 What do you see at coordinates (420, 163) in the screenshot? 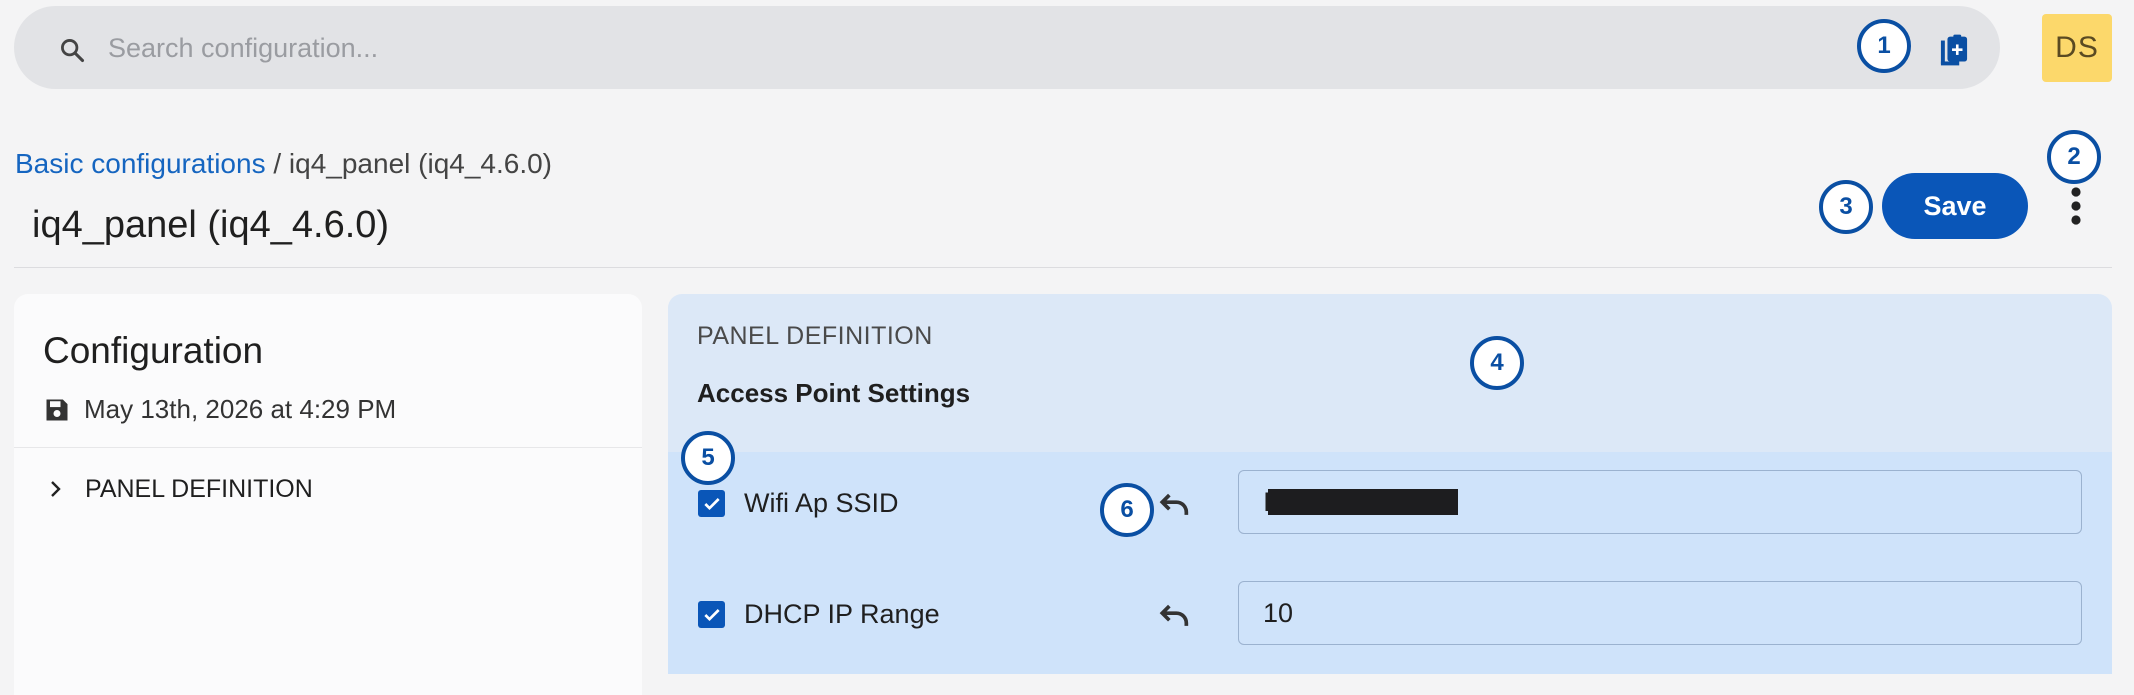
I see `breadcrumb-current: iq4_panel (iq4_4.6.0)` at bounding box center [420, 163].